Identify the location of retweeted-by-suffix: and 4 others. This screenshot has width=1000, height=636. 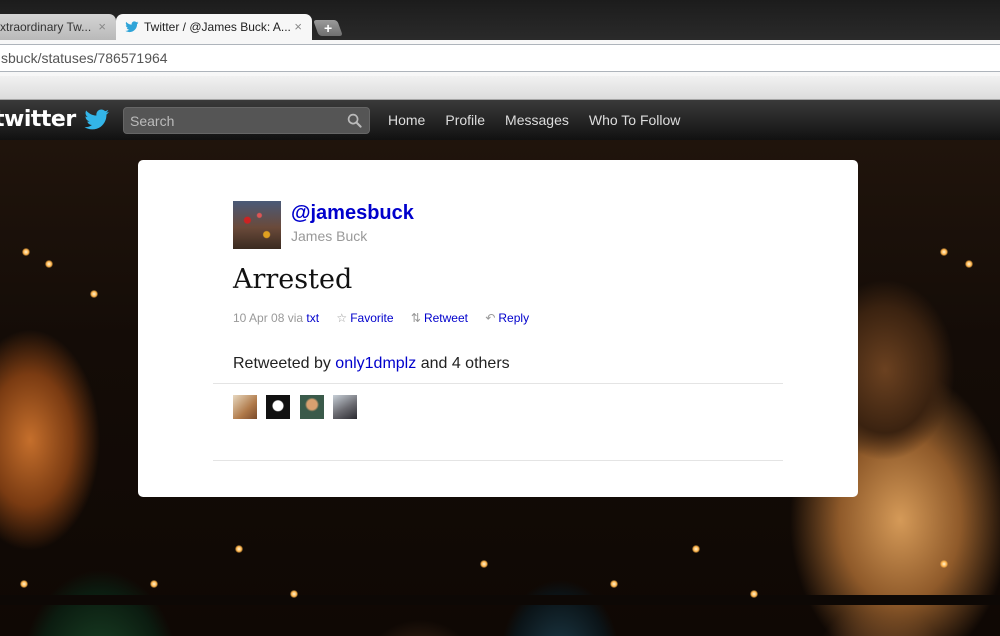
(465, 363).